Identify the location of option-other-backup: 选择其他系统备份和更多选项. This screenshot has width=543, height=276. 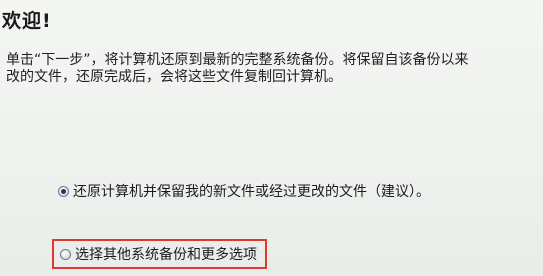
(159, 254).